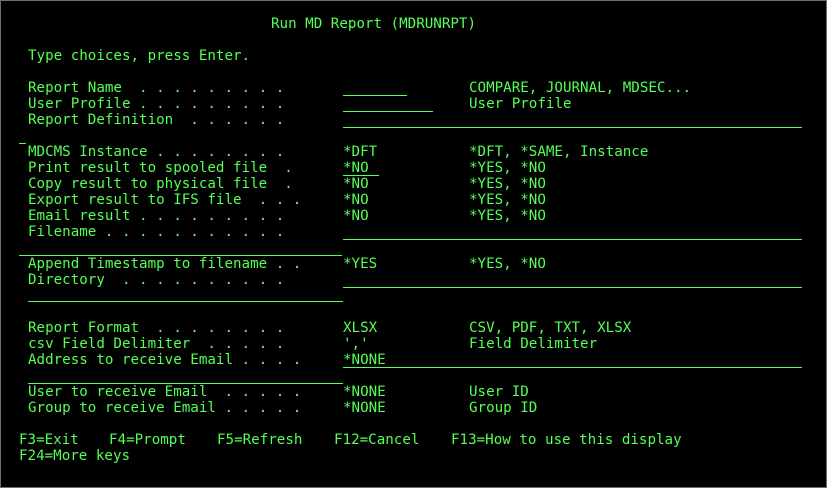 The image size is (827, 488). What do you see at coordinates (507, 264) in the screenshot?
I see `append-timestamp-hint: *YES, *NO` at bounding box center [507, 264].